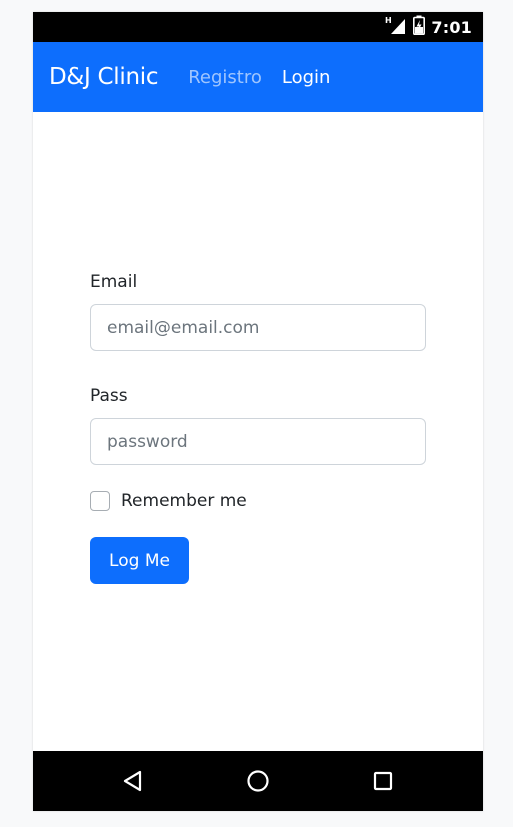  What do you see at coordinates (383, 781) in the screenshot?
I see `recents-icon` at bounding box center [383, 781].